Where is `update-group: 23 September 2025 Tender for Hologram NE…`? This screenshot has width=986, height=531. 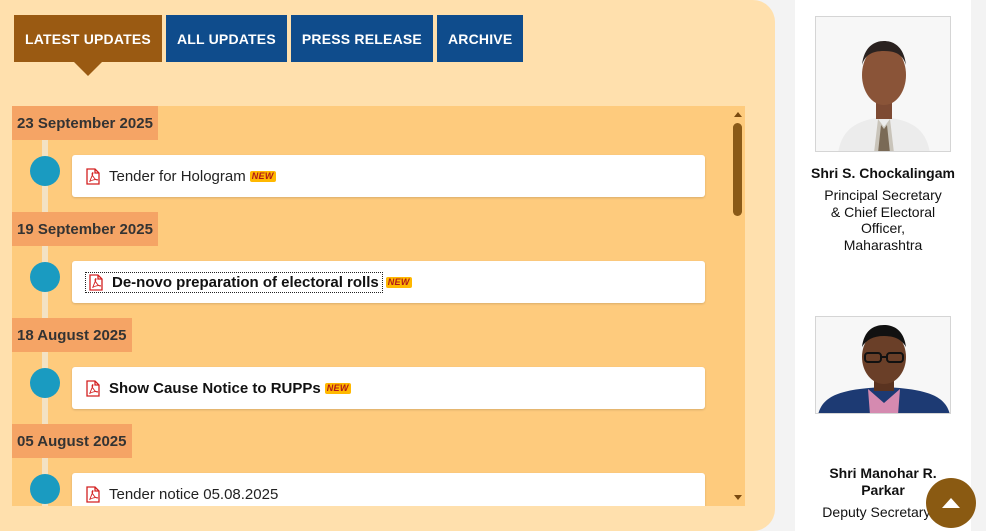 update-group: 23 September 2025 Tender for Hologram NE… is located at coordinates (378, 159).